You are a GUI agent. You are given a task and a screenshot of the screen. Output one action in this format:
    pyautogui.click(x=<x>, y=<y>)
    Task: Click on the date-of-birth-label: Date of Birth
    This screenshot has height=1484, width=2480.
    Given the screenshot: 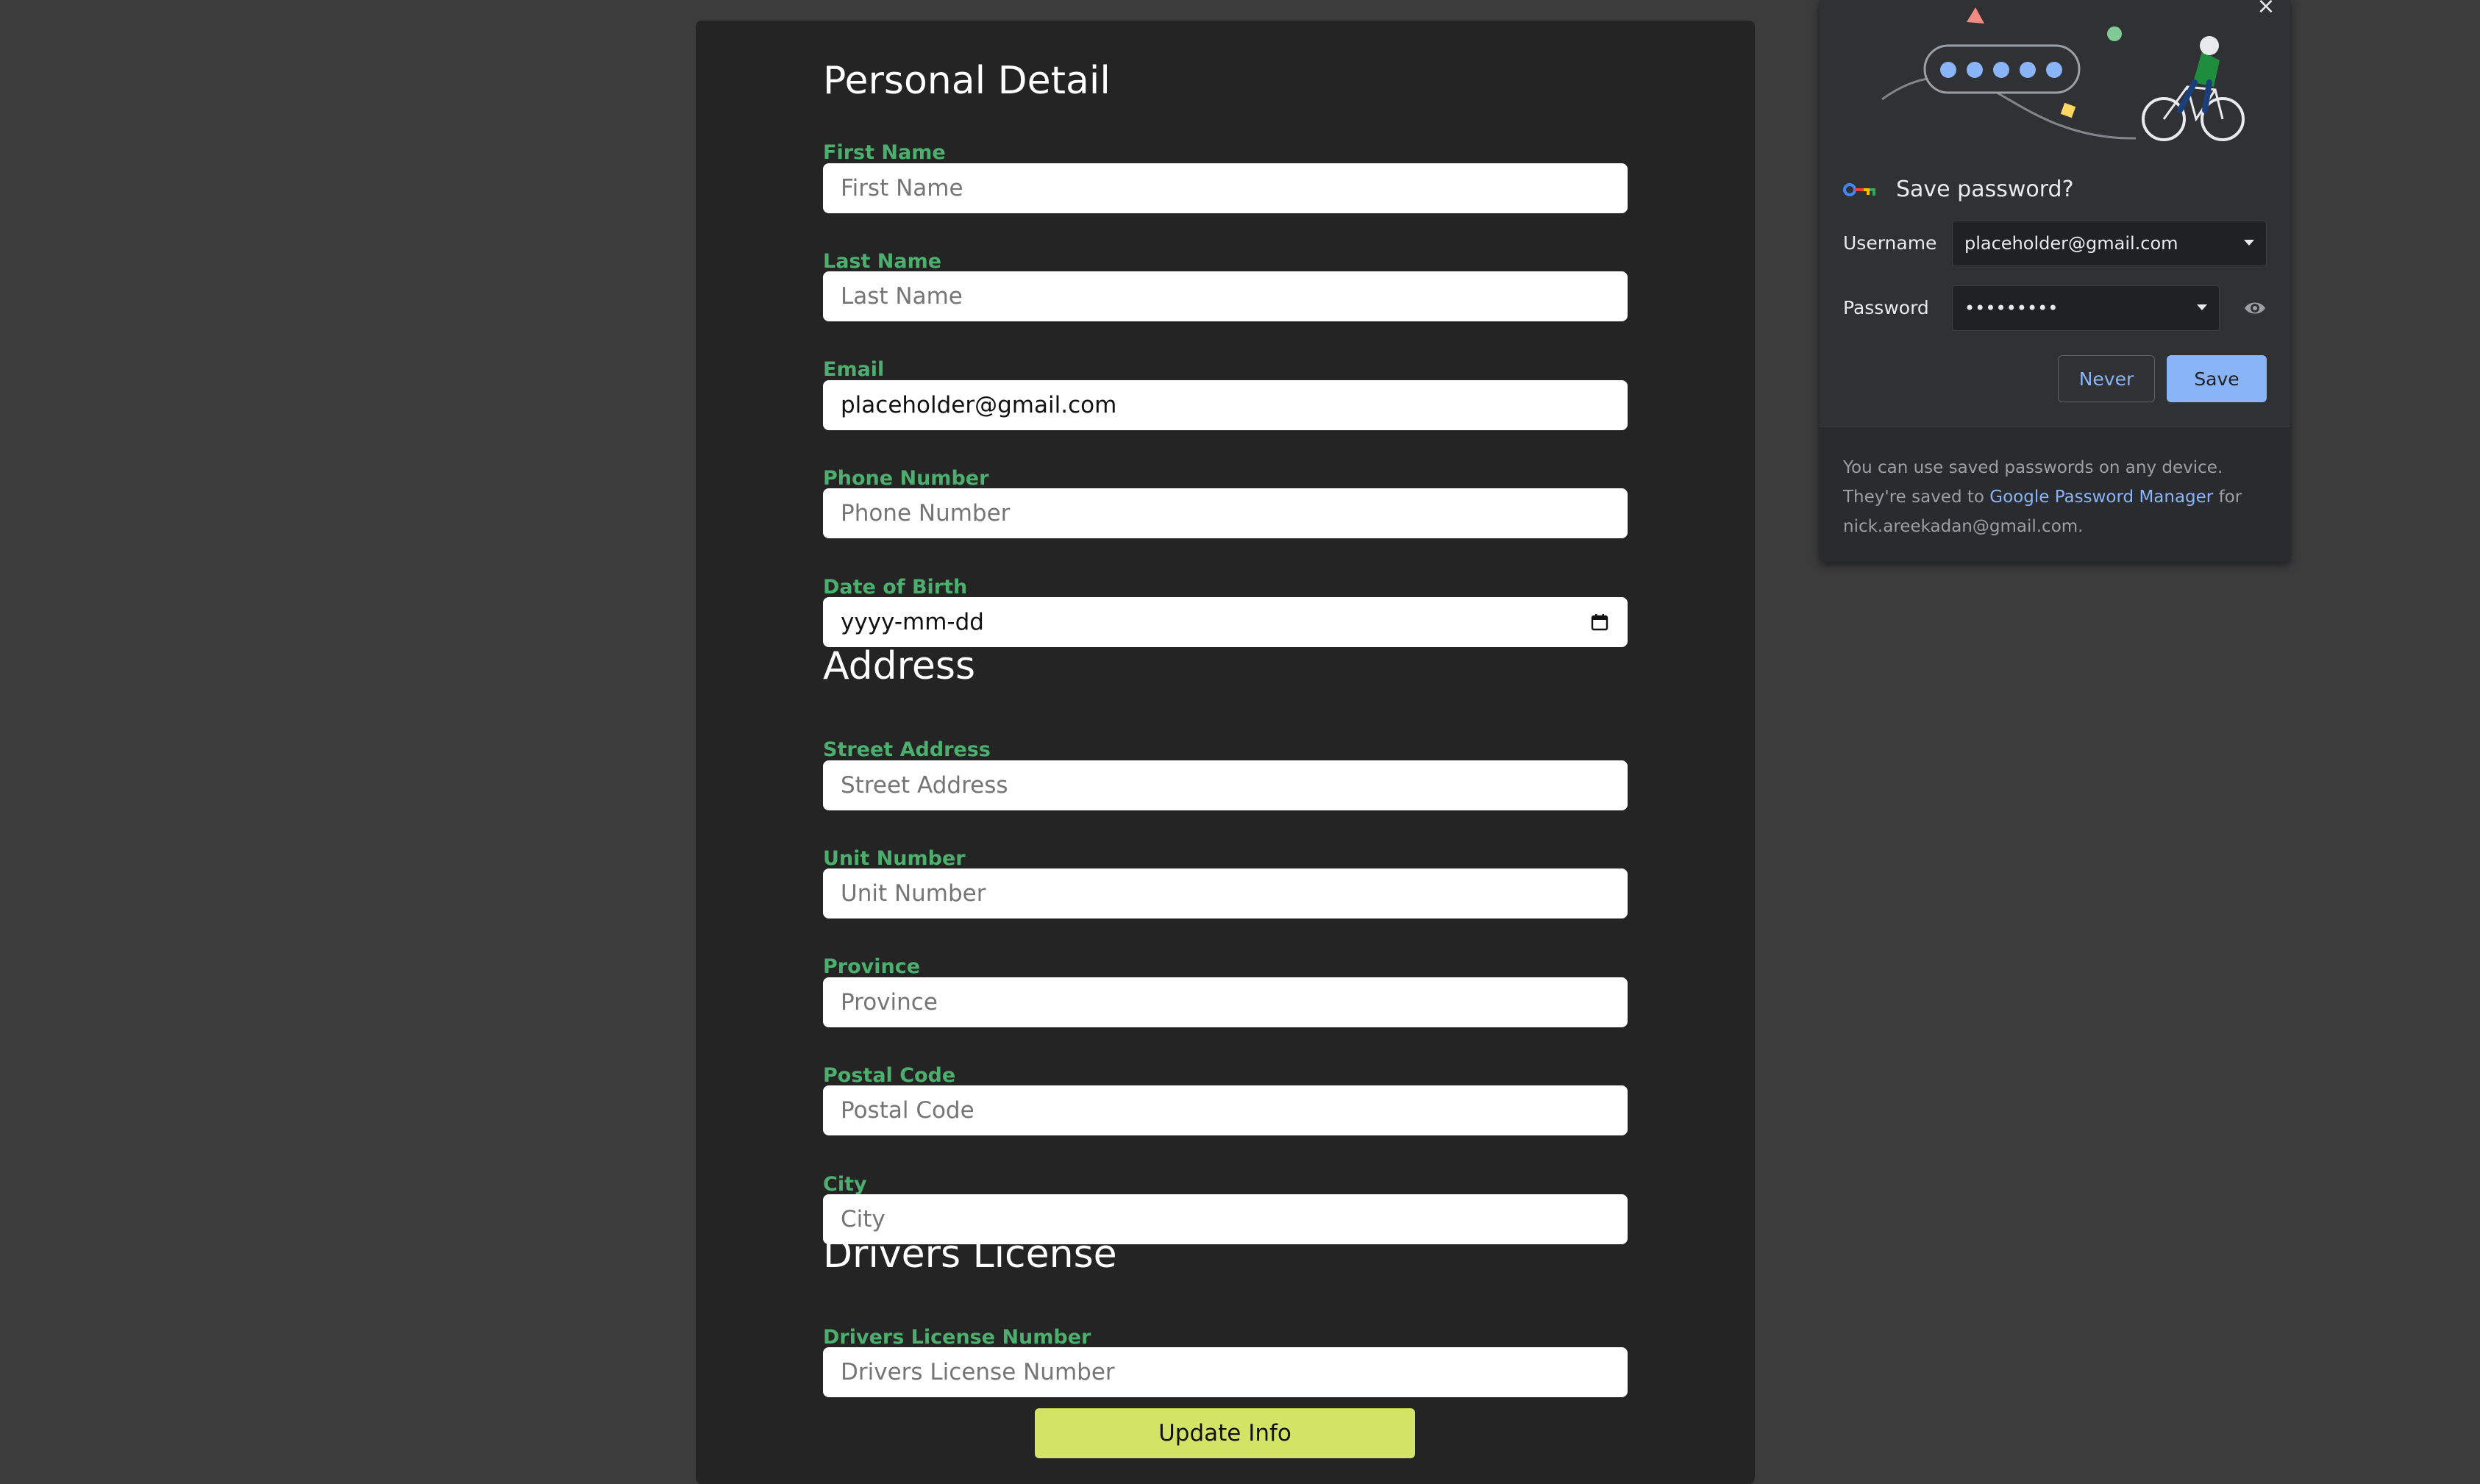 What is the action you would take?
    pyautogui.click(x=895, y=587)
    